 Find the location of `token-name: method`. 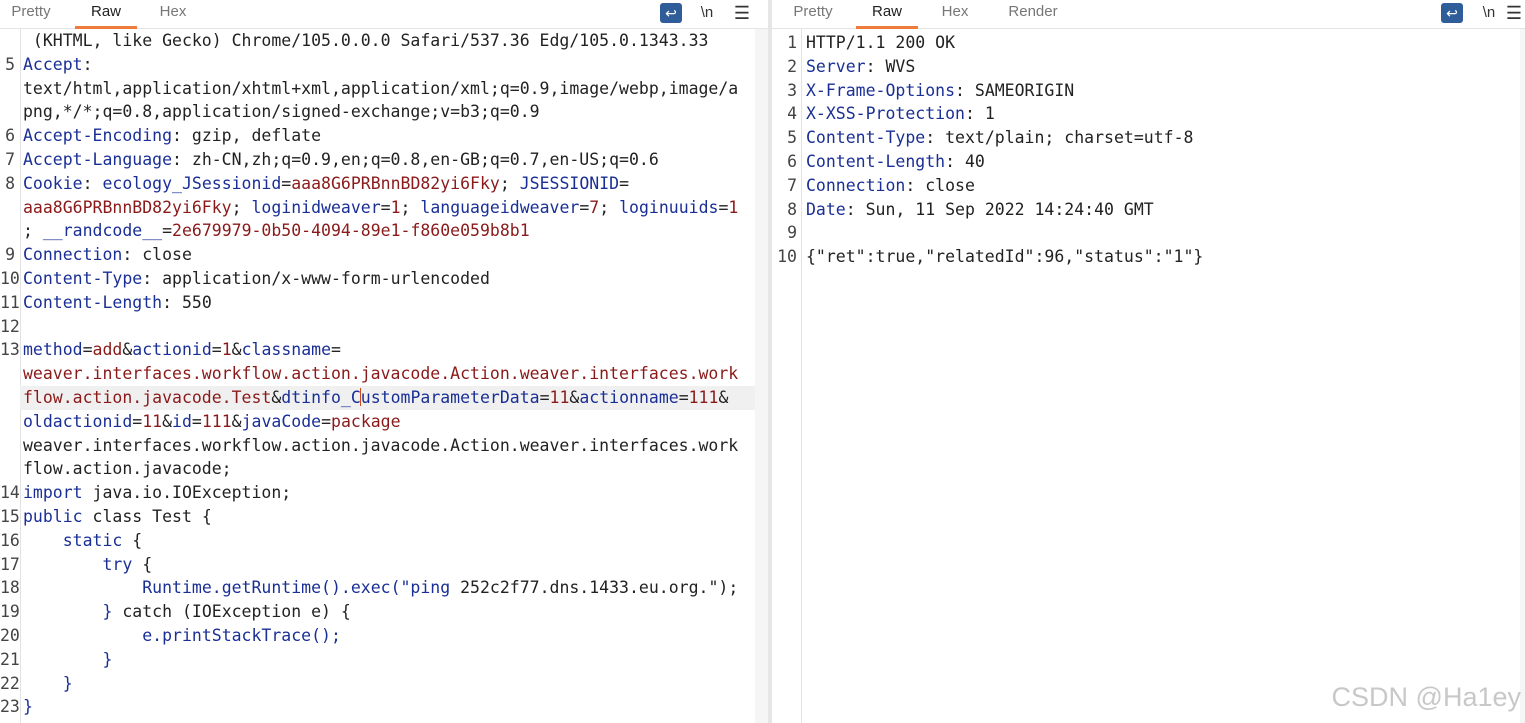

token-name: method is located at coordinates (53, 350).